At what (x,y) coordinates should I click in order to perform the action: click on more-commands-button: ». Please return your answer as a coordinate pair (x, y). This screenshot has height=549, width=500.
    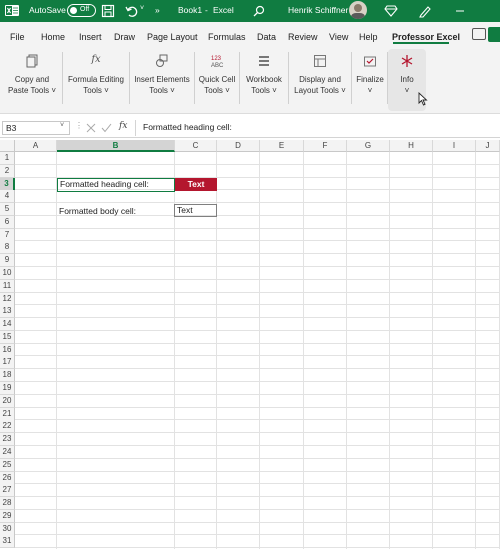
    Looking at the image, I should click on (157, 10).